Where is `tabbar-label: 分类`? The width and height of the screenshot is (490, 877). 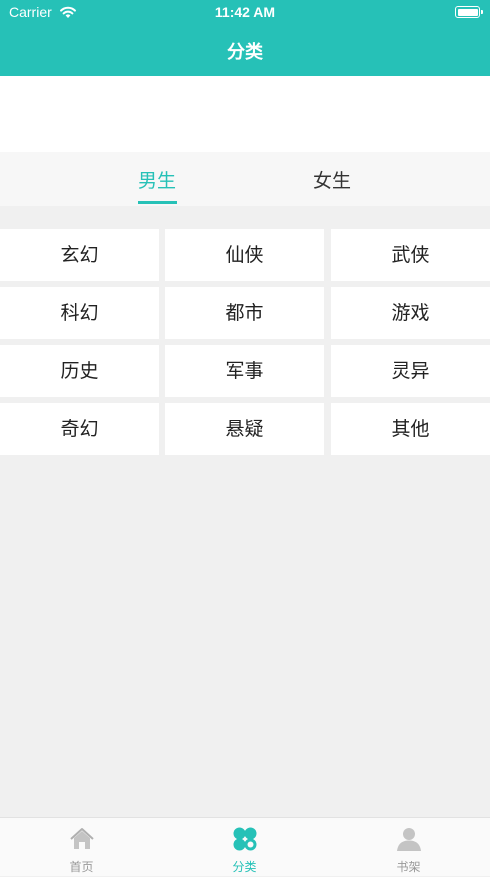 tabbar-label: 分类 is located at coordinates (244, 867).